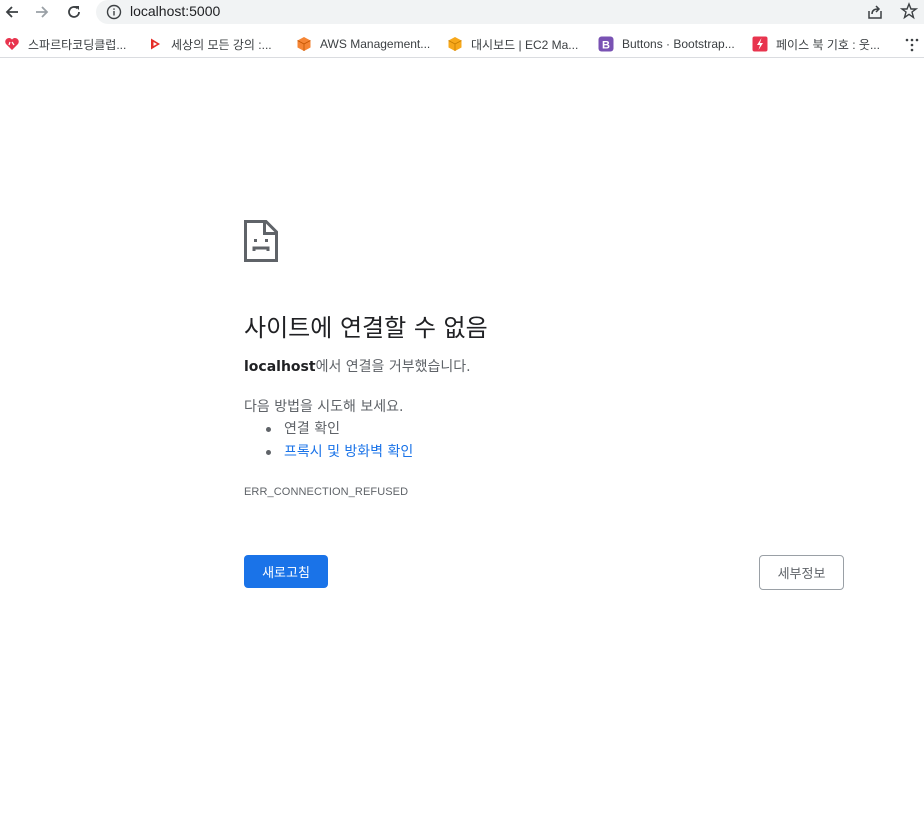  I want to click on reload-button: 새로고침, so click(286, 571).